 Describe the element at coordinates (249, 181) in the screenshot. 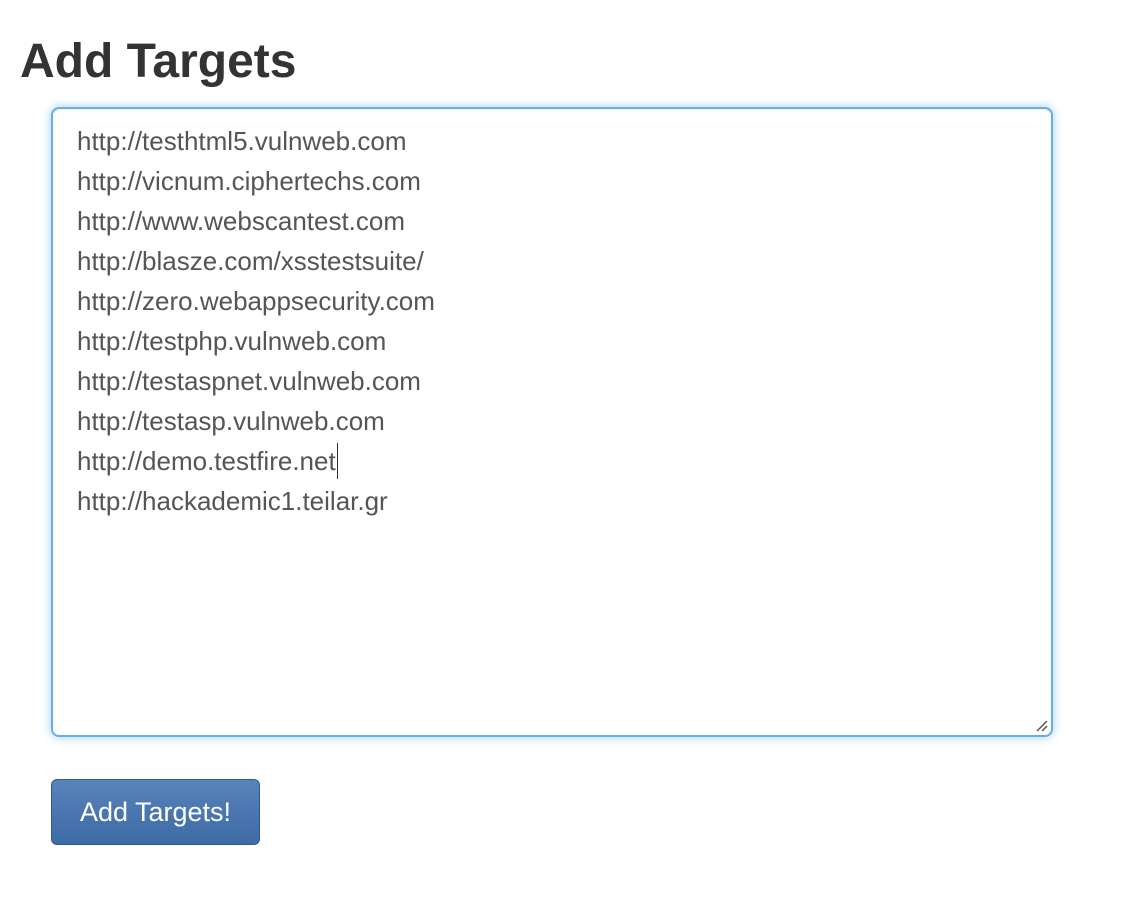

I see `target-line: http://vicnum.ciphertechs.com` at that location.